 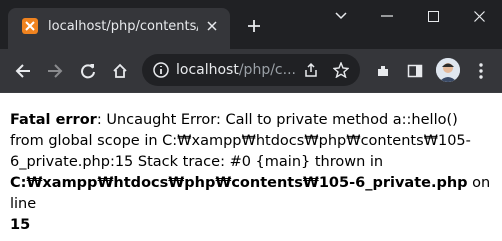 What do you see at coordinates (448, 70) in the screenshot?
I see `profile-avatar` at bounding box center [448, 70].